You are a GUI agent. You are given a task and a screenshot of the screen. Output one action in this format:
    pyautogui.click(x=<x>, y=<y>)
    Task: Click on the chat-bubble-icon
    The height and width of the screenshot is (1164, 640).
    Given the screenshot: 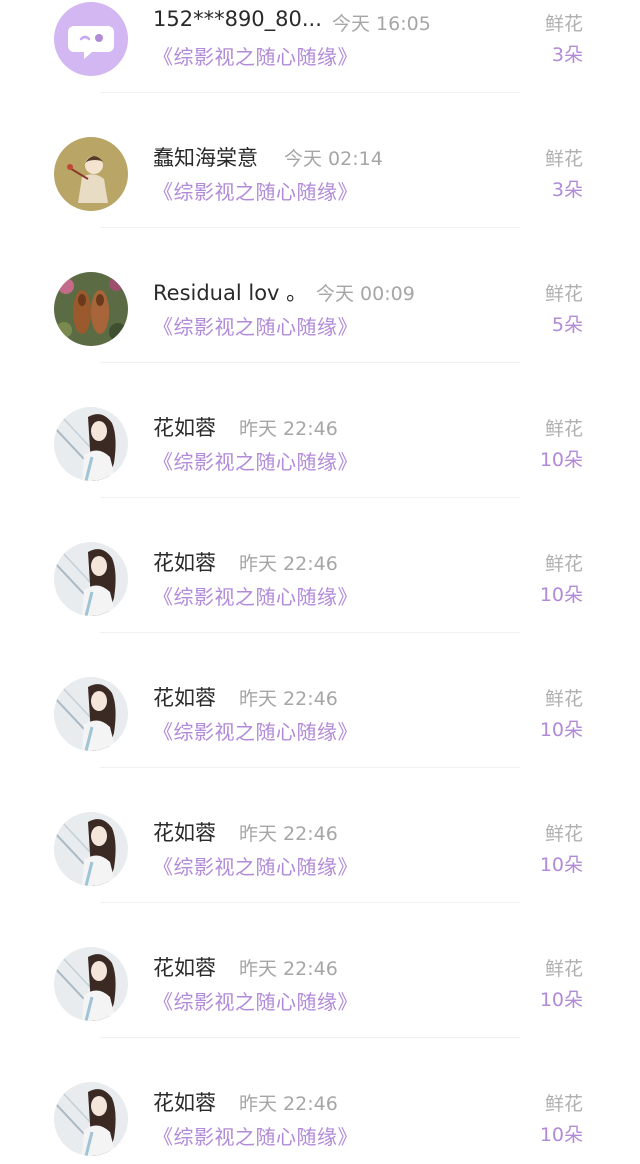 What is the action you would take?
    pyautogui.click(x=91, y=39)
    